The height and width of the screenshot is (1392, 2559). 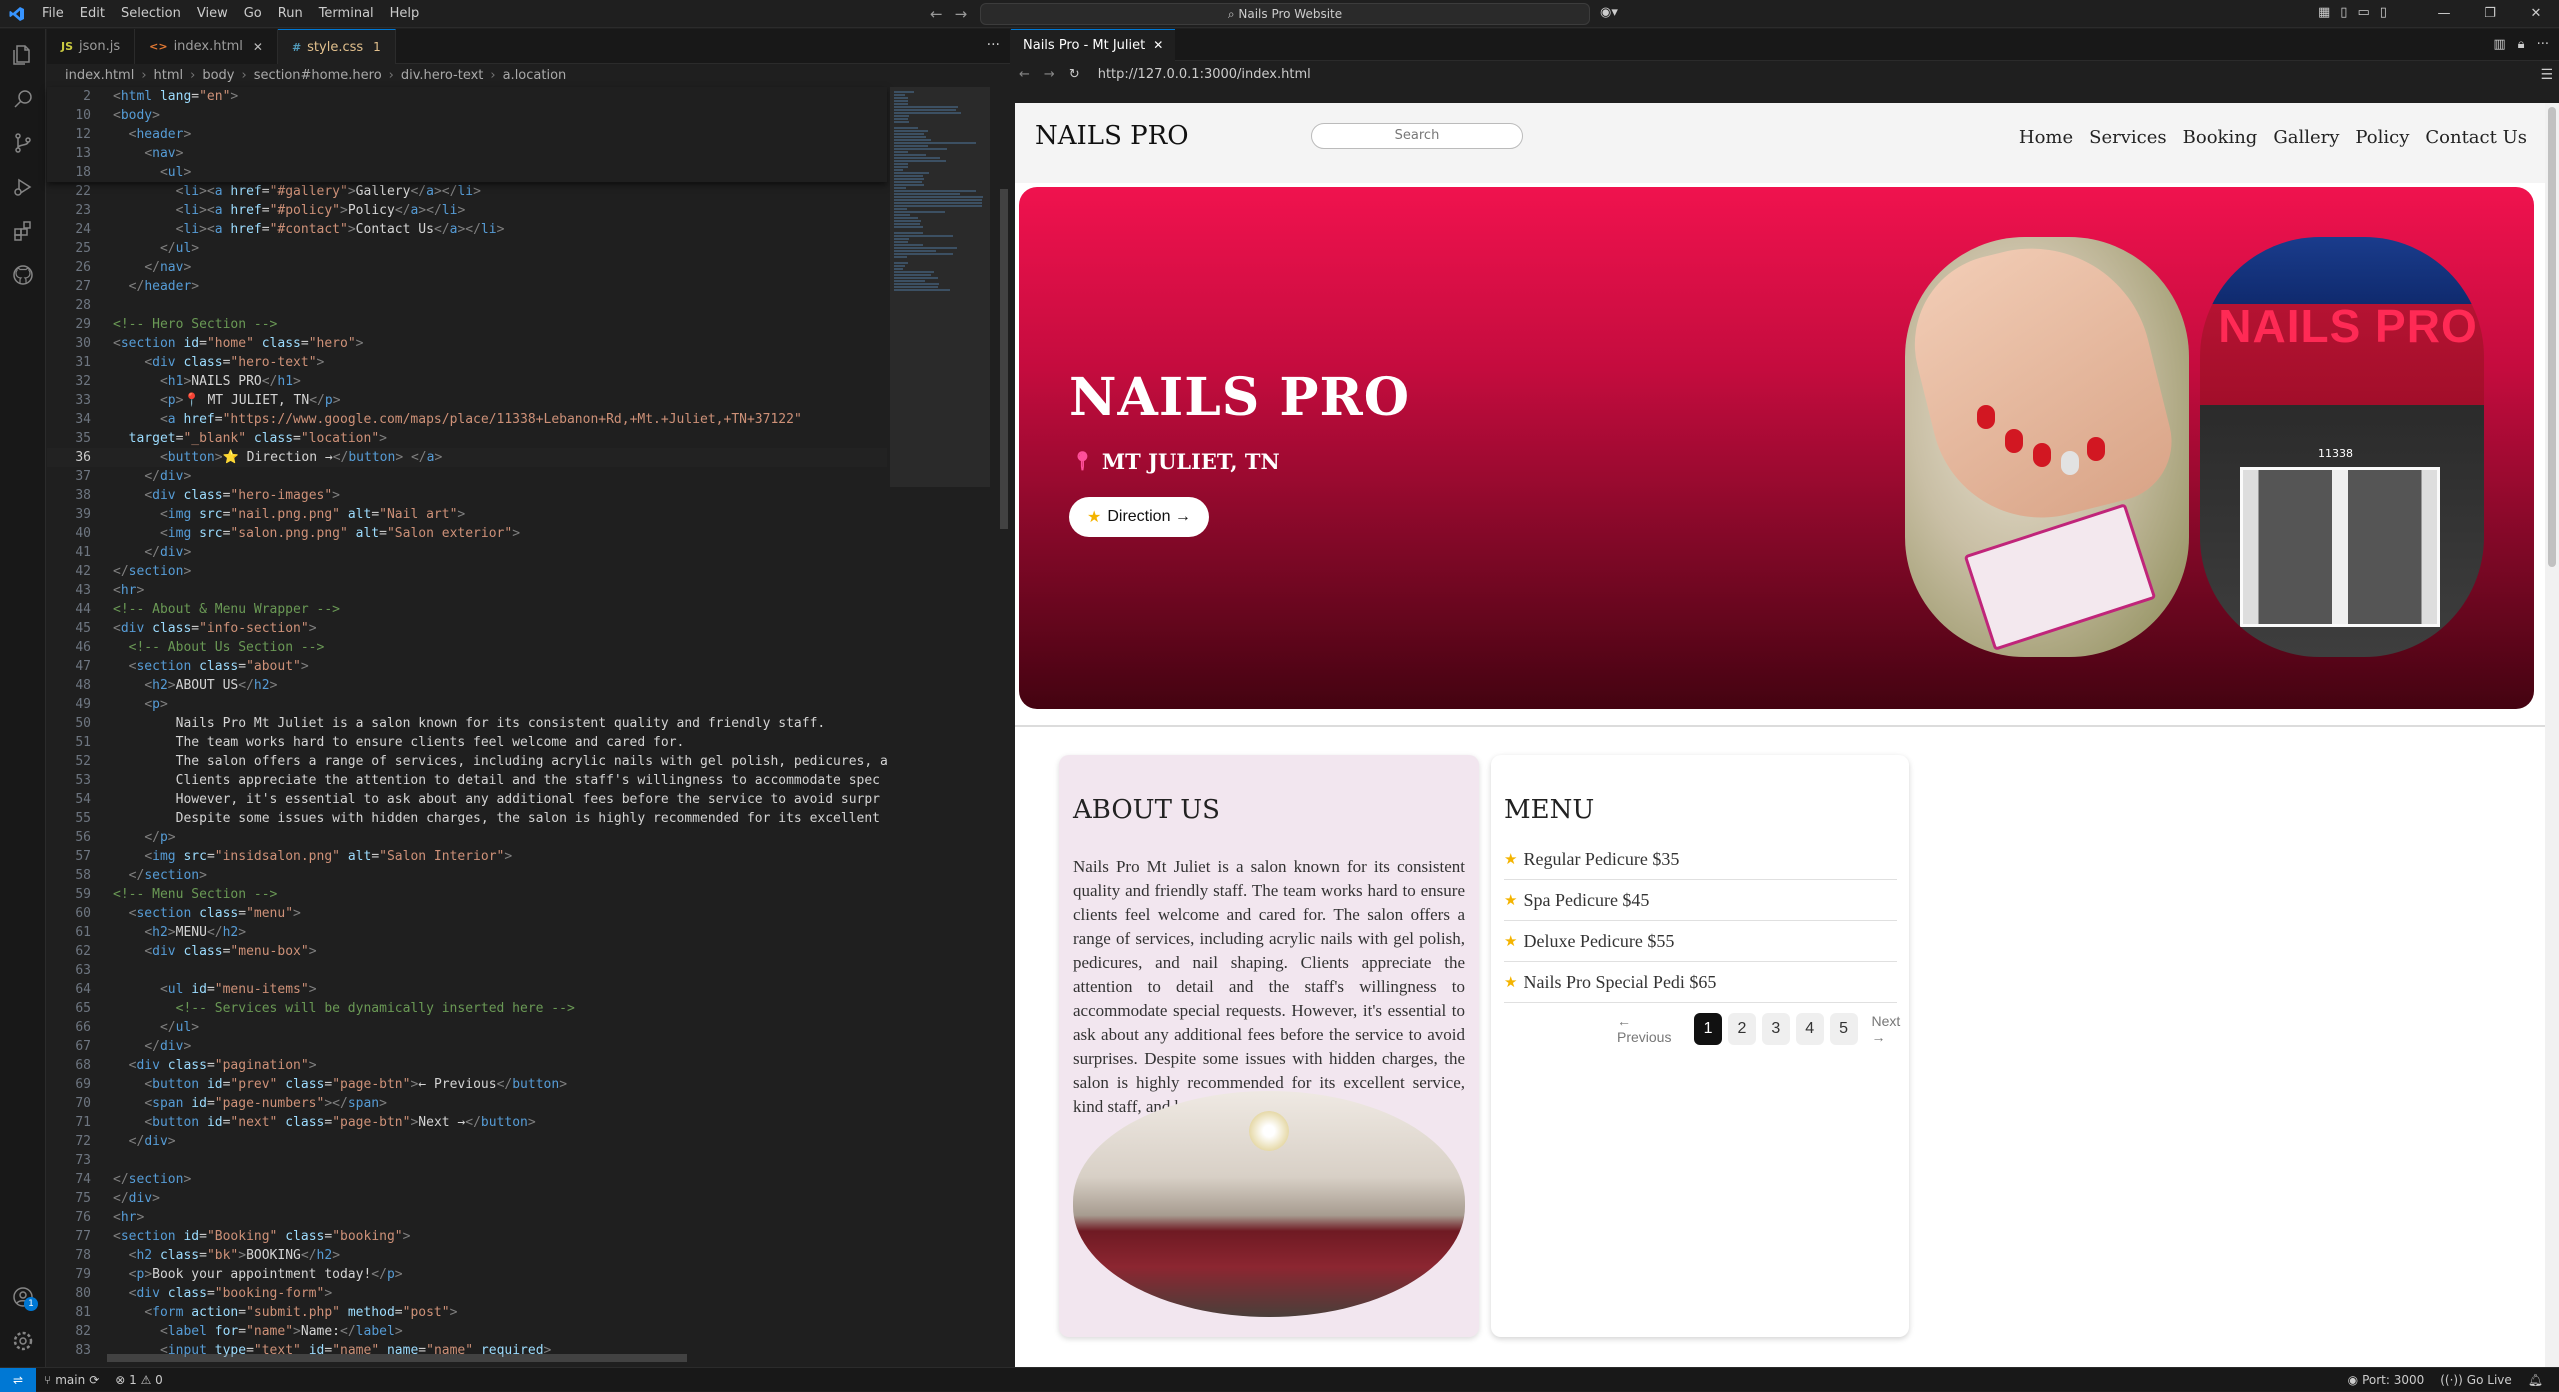 I want to click on code-line: 72 </div>, so click(x=467, y=1141).